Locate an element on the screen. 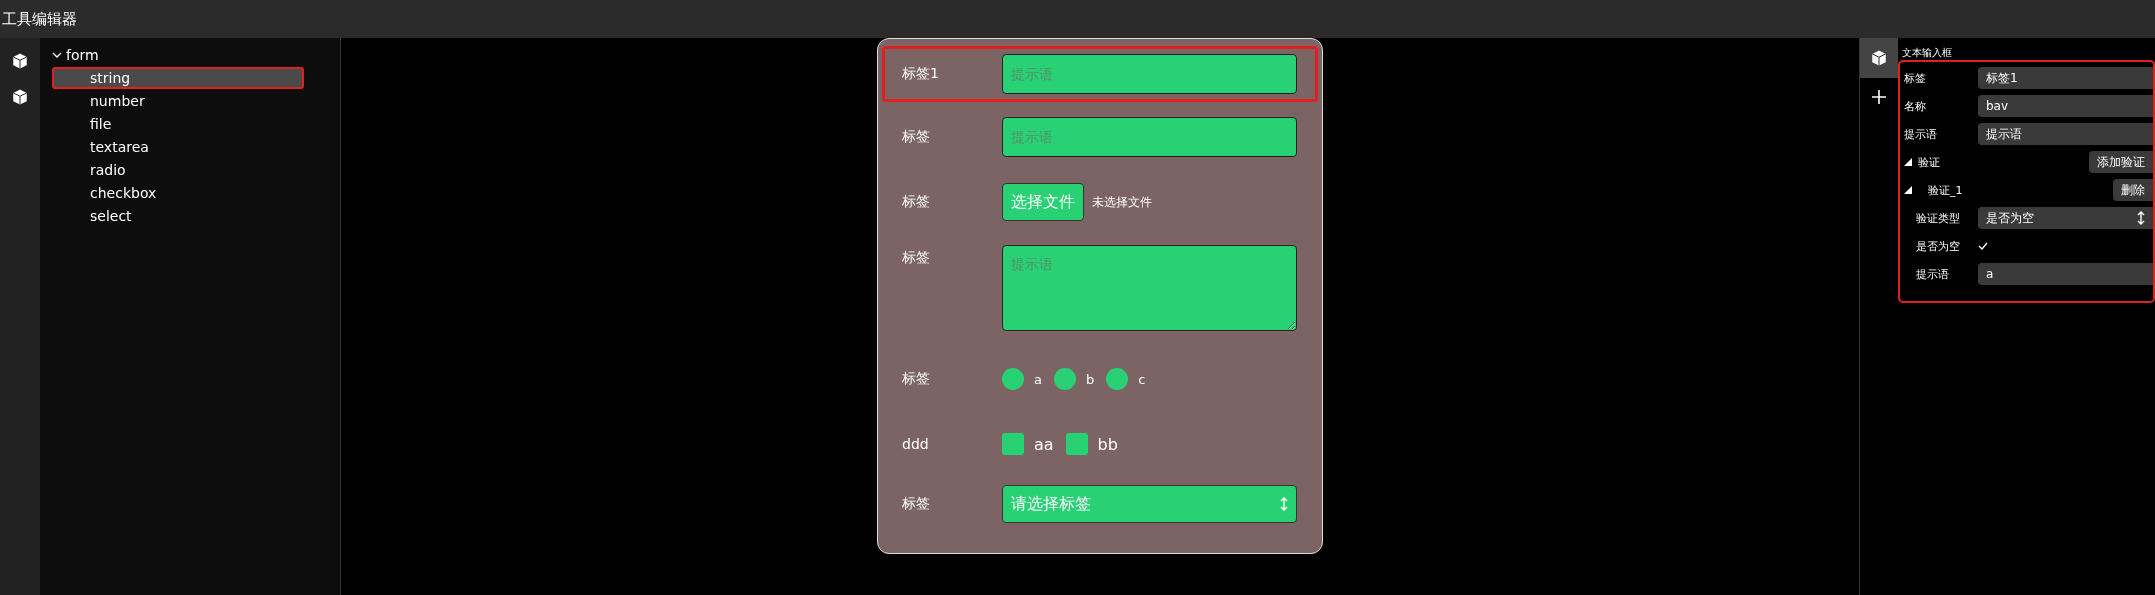 The width and height of the screenshot is (2155, 595). radio-label: c is located at coordinates (1142, 379).